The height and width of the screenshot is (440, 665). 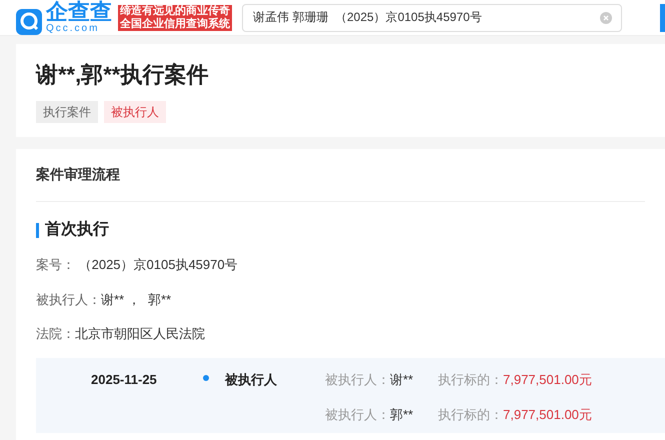 What do you see at coordinates (135, 112) in the screenshot?
I see `case-tag: 被执行人` at bounding box center [135, 112].